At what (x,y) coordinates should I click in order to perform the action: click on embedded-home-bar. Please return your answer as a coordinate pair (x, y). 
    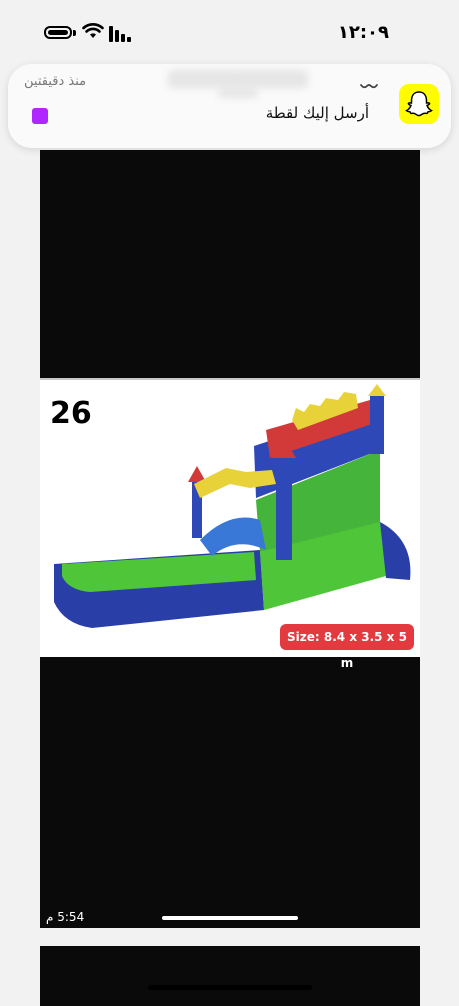
    Looking at the image, I should click on (230, 918).